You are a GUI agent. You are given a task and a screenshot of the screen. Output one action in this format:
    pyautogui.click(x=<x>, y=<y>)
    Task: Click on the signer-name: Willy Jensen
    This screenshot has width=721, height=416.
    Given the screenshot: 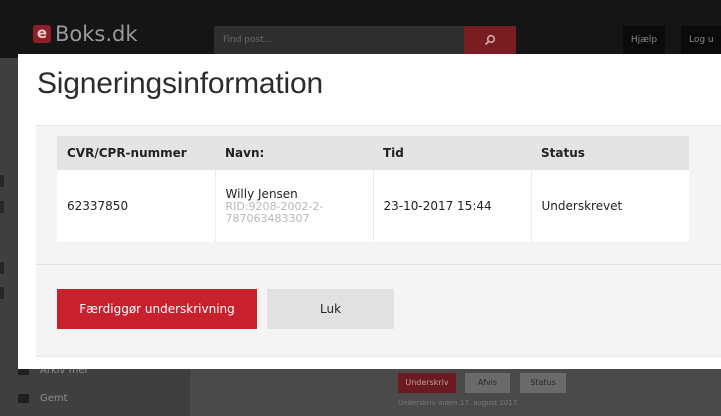 What is the action you would take?
    pyautogui.click(x=261, y=193)
    